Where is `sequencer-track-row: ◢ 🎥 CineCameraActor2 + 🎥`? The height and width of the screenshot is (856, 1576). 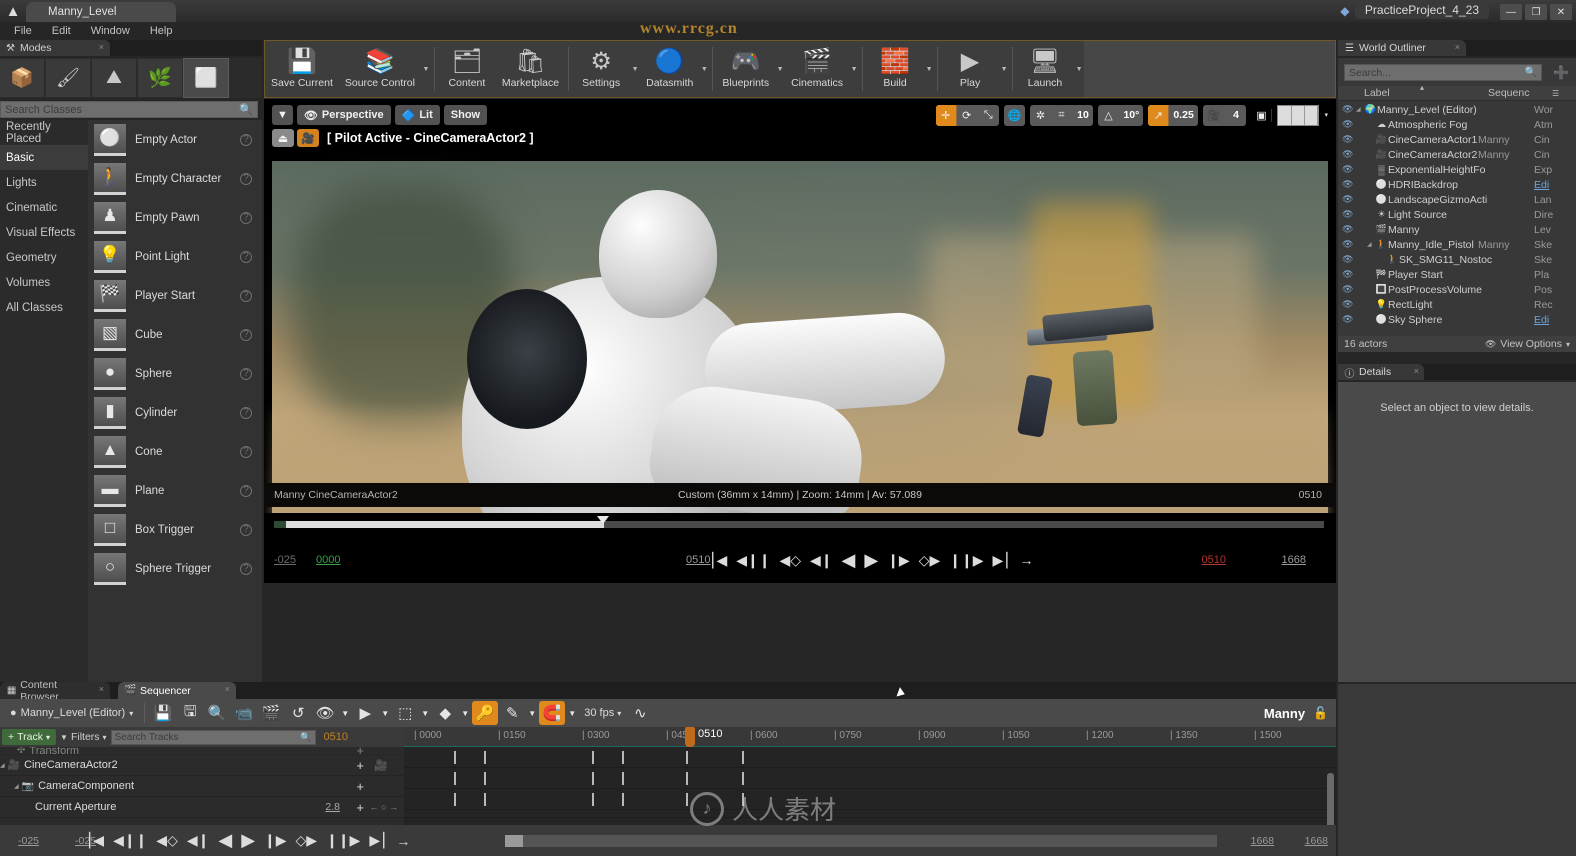 sequencer-track-row: ◢ 🎥 CineCameraActor2 + 🎥 is located at coordinates (202, 765).